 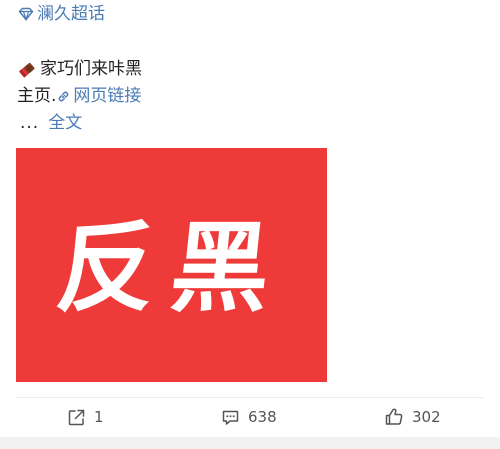 I want to click on comment-count: 638, so click(x=262, y=417).